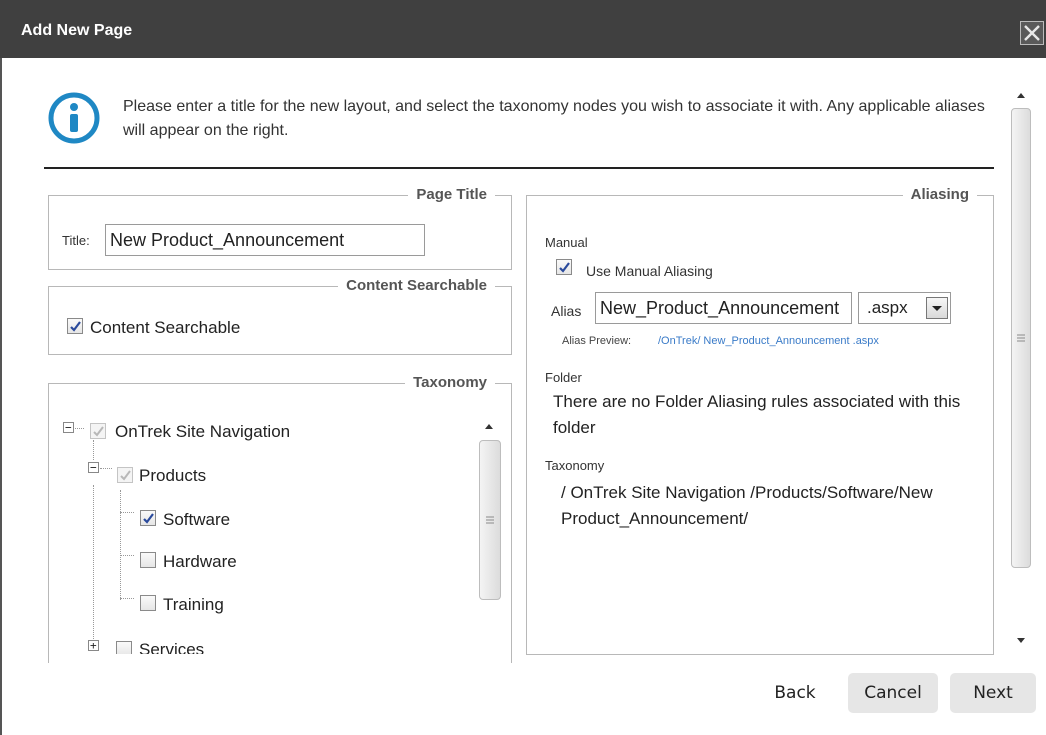  Describe the element at coordinates (939, 194) in the screenshot. I see `aliasing-legend: Aliasing` at that location.